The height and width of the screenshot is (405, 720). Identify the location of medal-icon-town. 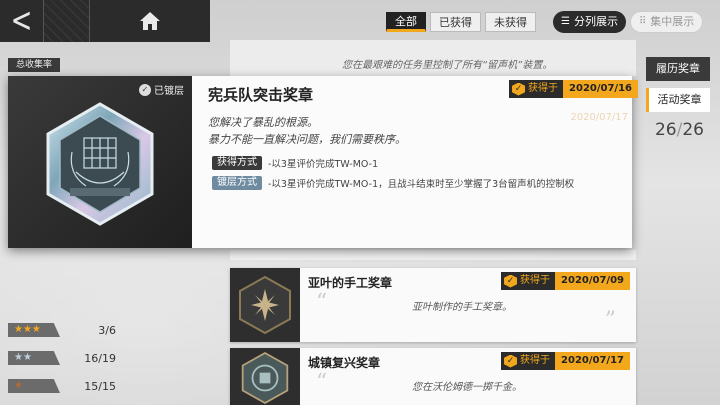
(265, 376).